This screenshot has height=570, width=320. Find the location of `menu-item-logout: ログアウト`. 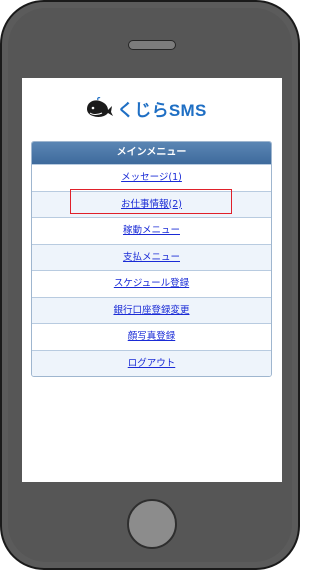

menu-item-logout: ログアウト is located at coordinates (151, 362).